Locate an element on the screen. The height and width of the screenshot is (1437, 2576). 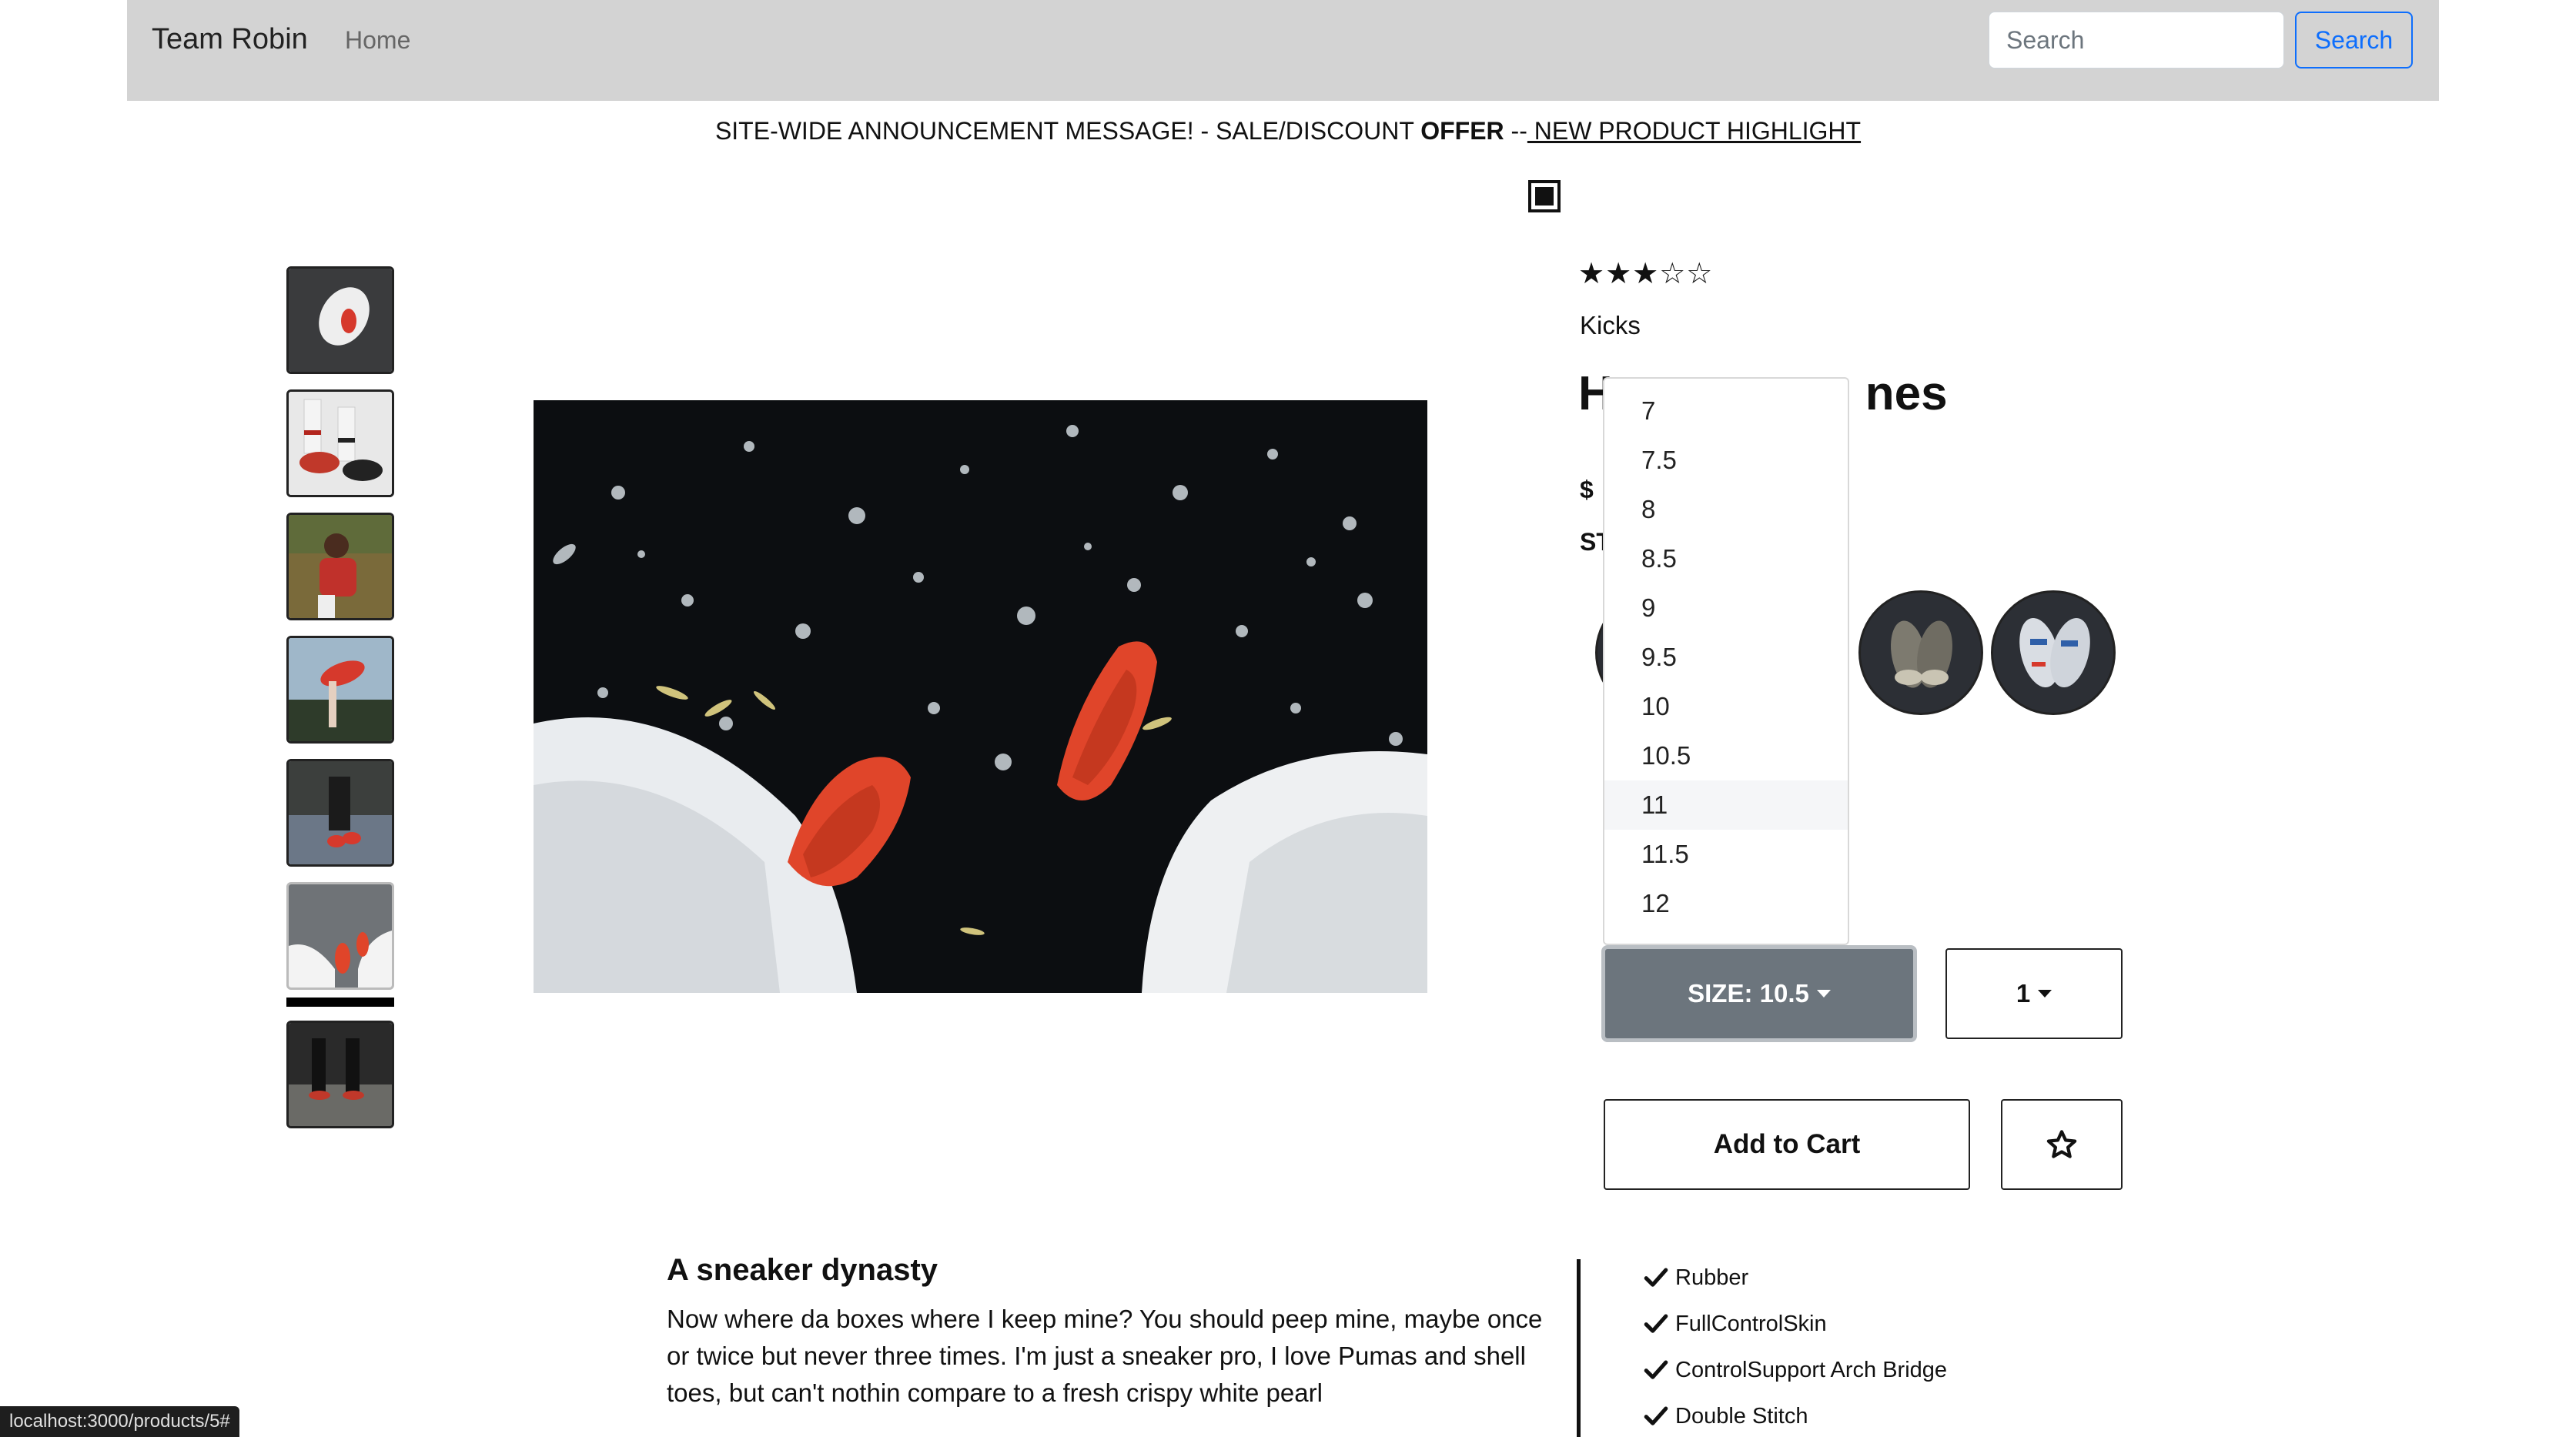
size-option: 9 is located at coordinates (1726, 608).